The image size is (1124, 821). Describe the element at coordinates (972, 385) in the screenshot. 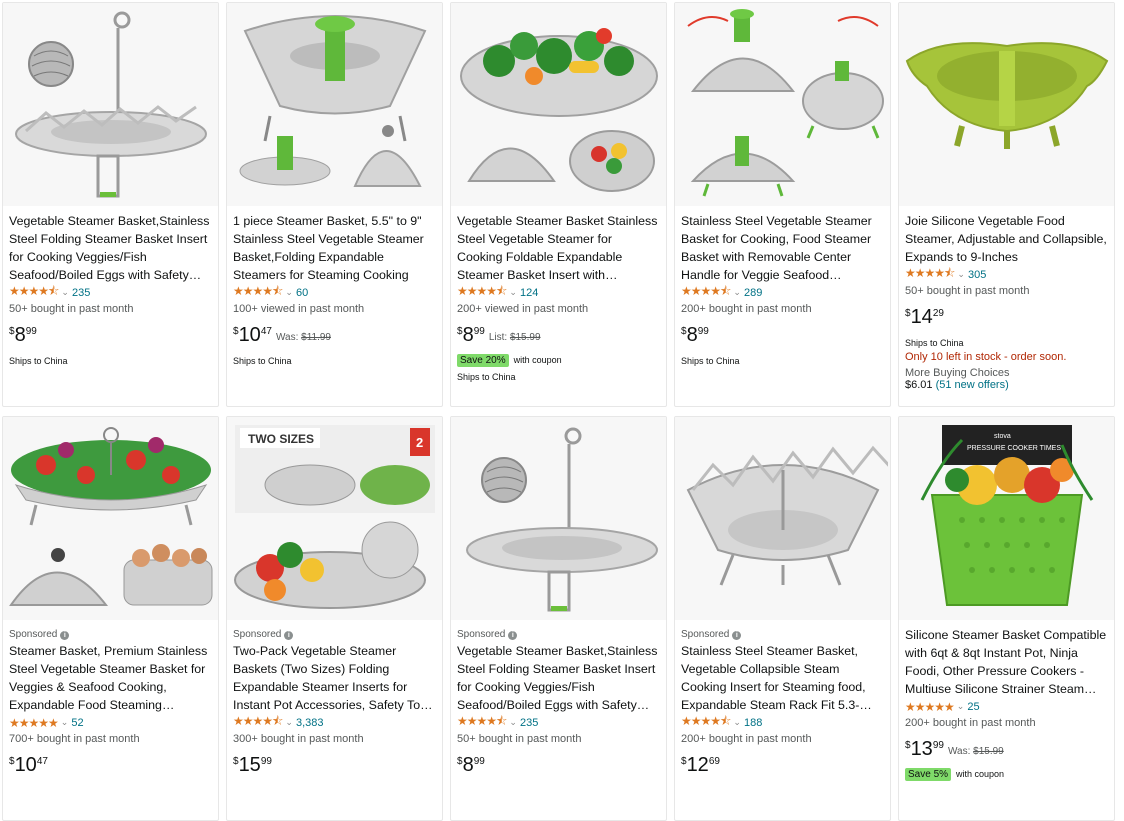

I see `offers-link: (51 new offers)` at that location.